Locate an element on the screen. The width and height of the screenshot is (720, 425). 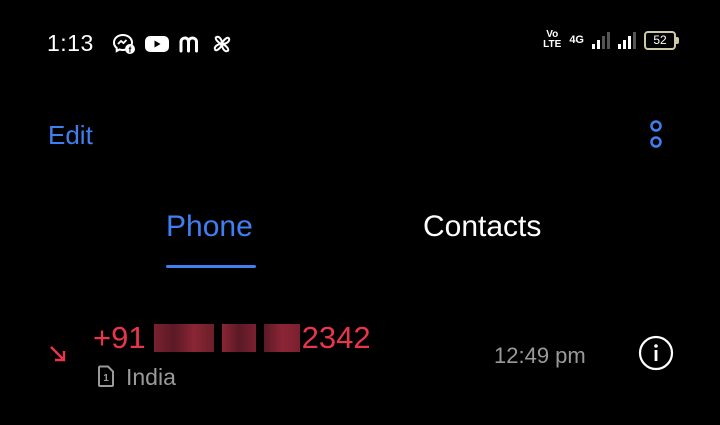
youtube-icon is located at coordinates (157, 46).